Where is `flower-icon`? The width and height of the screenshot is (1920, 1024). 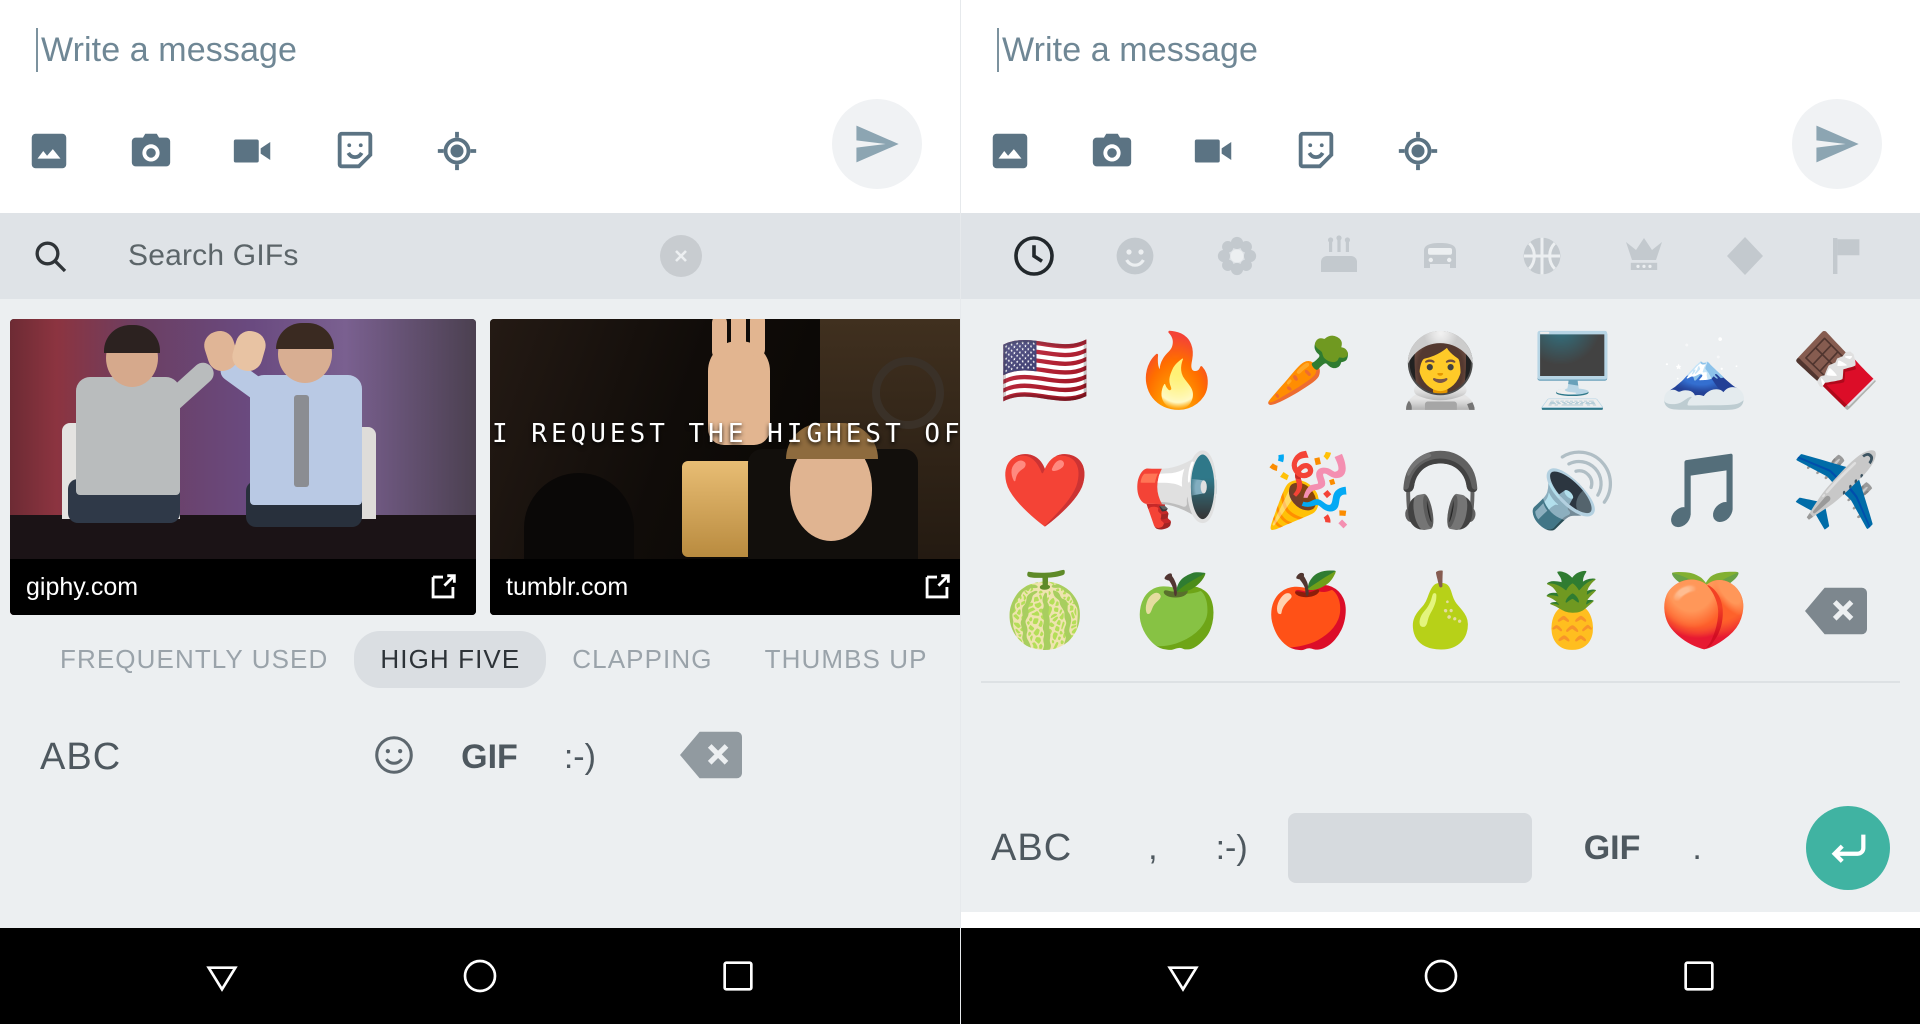
flower-icon is located at coordinates (1237, 256).